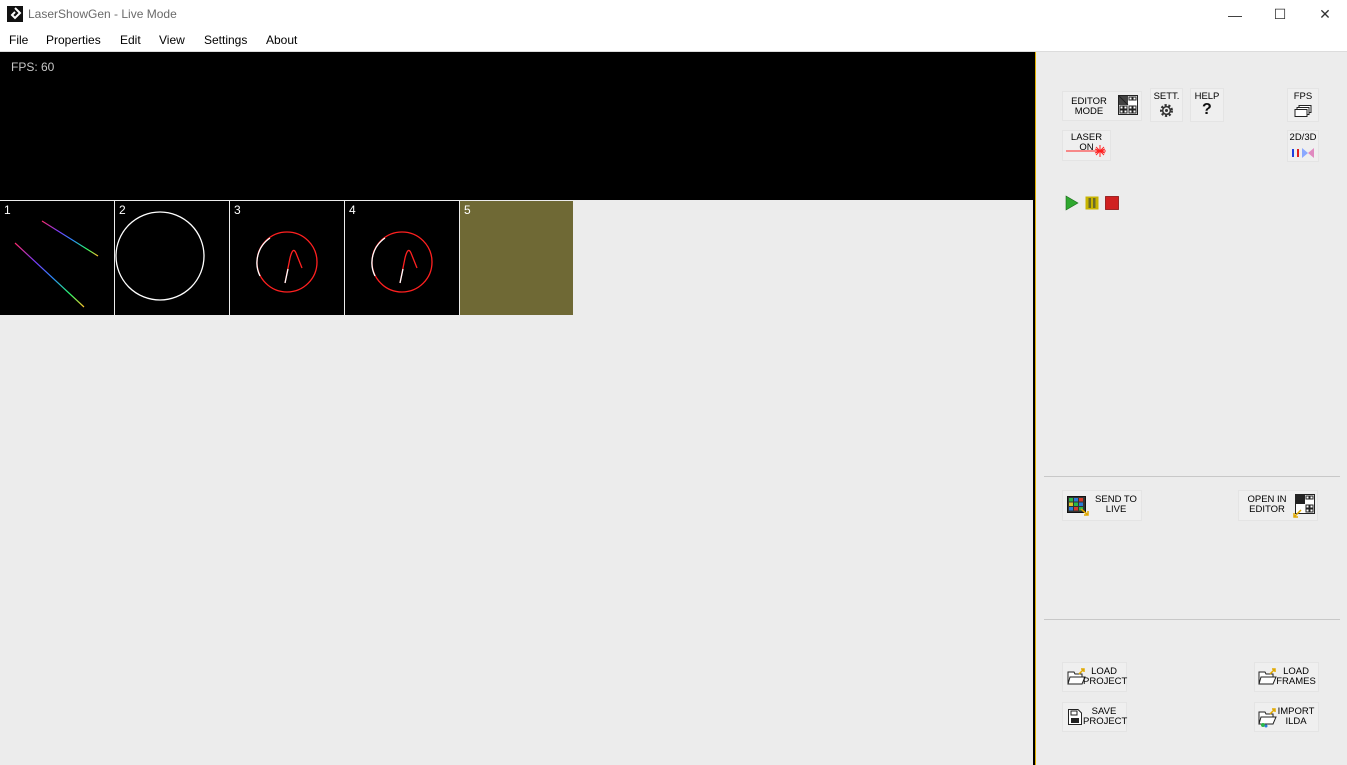 The width and height of the screenshot is (1347, 765). Describe the element at coordinates (225, 40) in the screenshot. I see `menu-settings: Settings` at that location.